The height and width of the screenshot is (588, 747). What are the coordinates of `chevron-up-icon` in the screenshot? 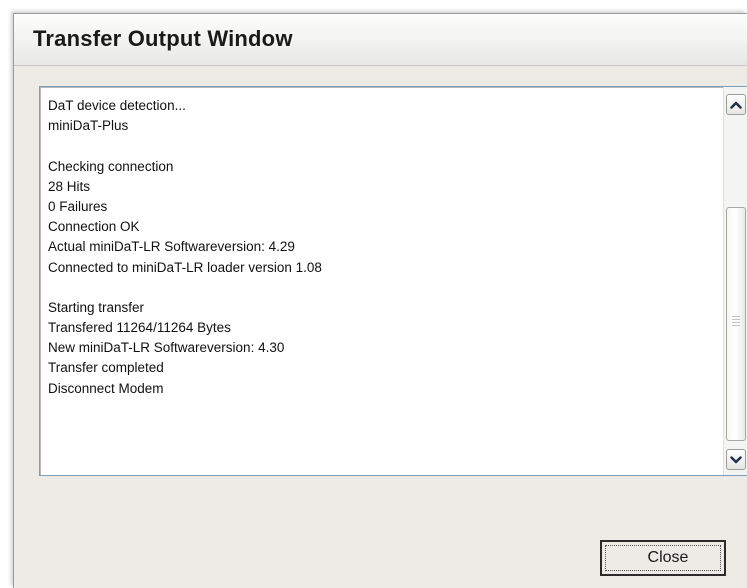 It's located at (736, 105).